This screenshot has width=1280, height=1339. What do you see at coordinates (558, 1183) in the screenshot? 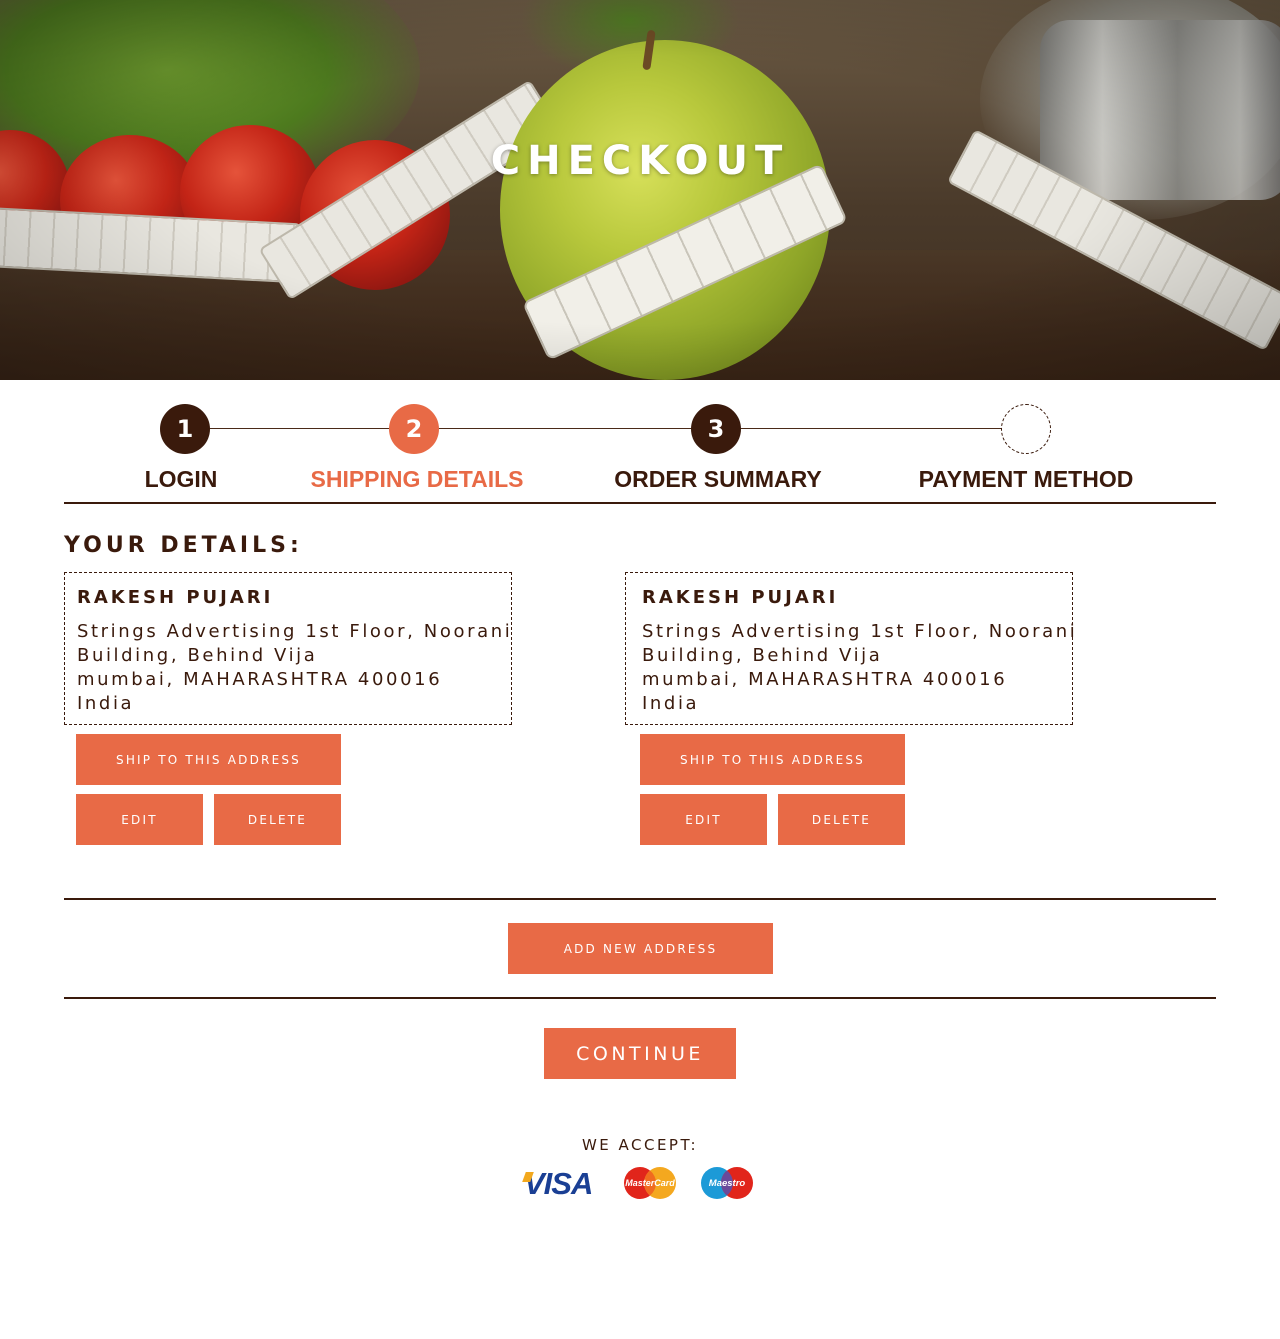
I see `visa-logo-text: VISA` at bounding box center [558, 1183].